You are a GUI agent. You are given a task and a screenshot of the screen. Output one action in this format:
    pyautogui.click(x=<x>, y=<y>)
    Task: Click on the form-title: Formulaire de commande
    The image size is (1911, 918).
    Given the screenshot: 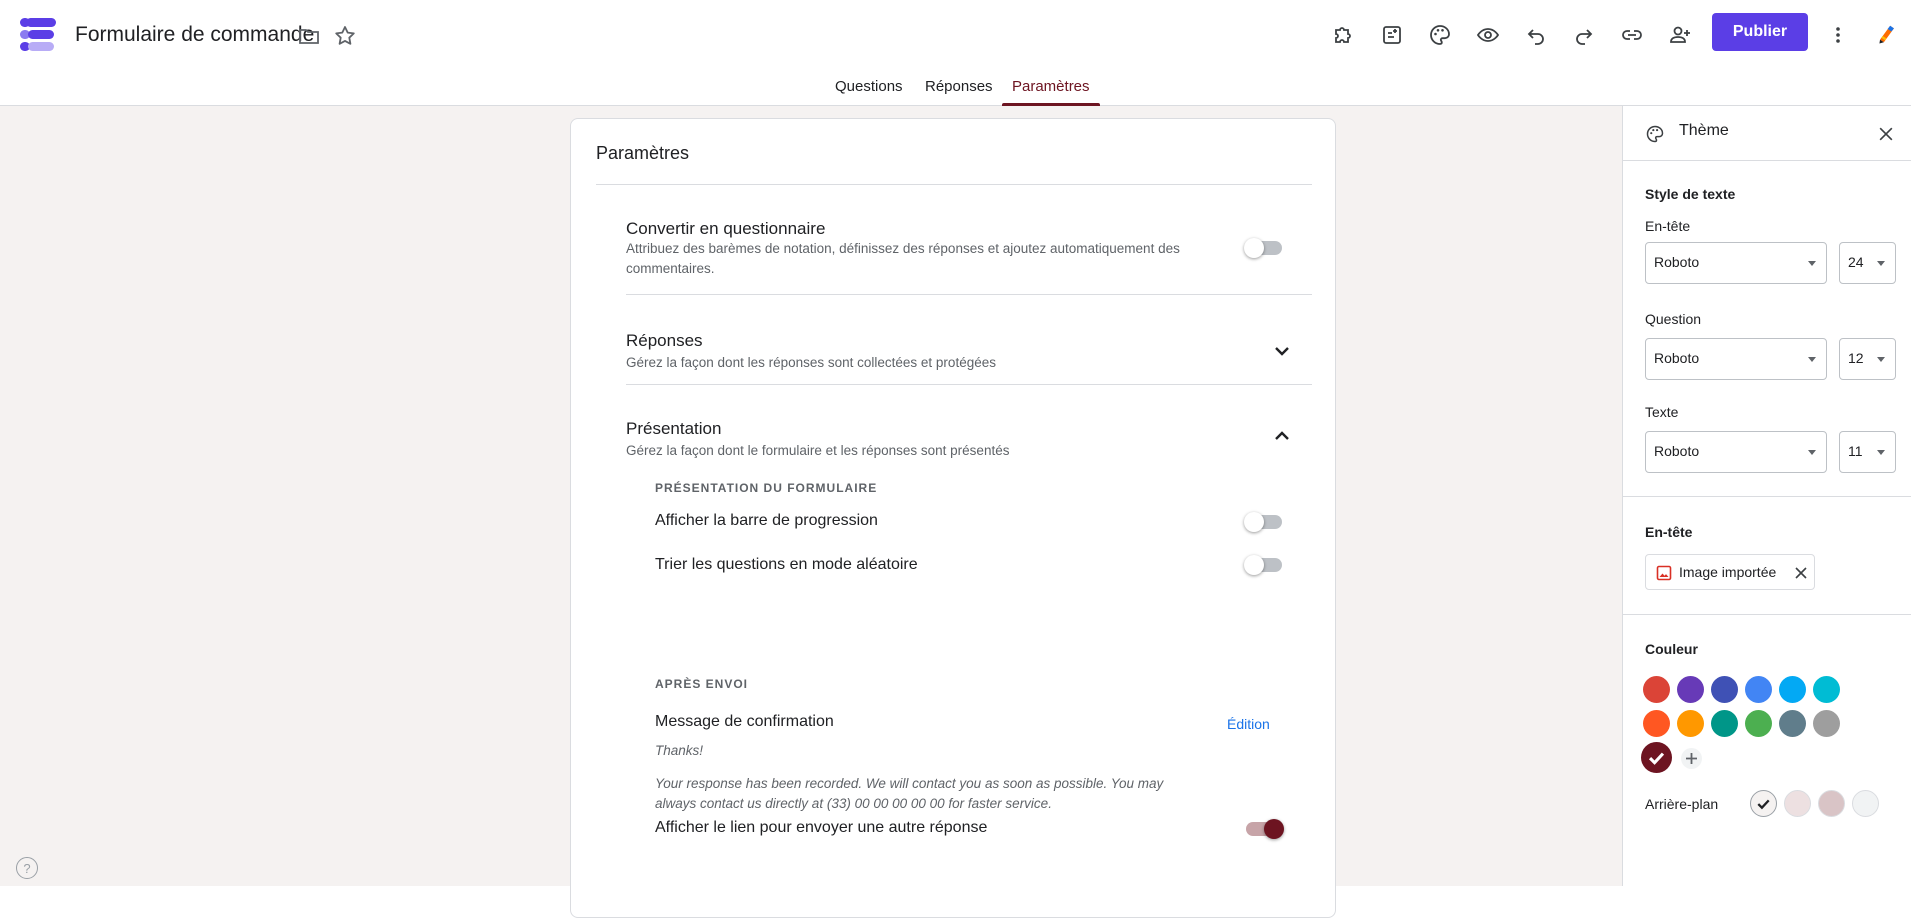 What is the action you would take?
    pyautogui.click(x=194, y=35)
    